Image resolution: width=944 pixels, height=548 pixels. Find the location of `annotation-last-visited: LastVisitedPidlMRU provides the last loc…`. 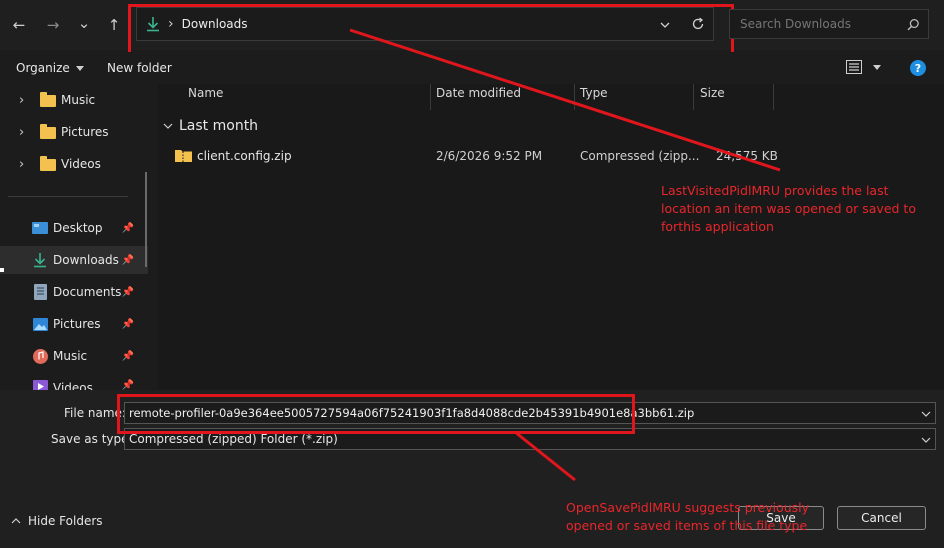

annotation-last-visited: LastVisitedPidlMRU provides the last loc… is located at coordinates (788, 208).